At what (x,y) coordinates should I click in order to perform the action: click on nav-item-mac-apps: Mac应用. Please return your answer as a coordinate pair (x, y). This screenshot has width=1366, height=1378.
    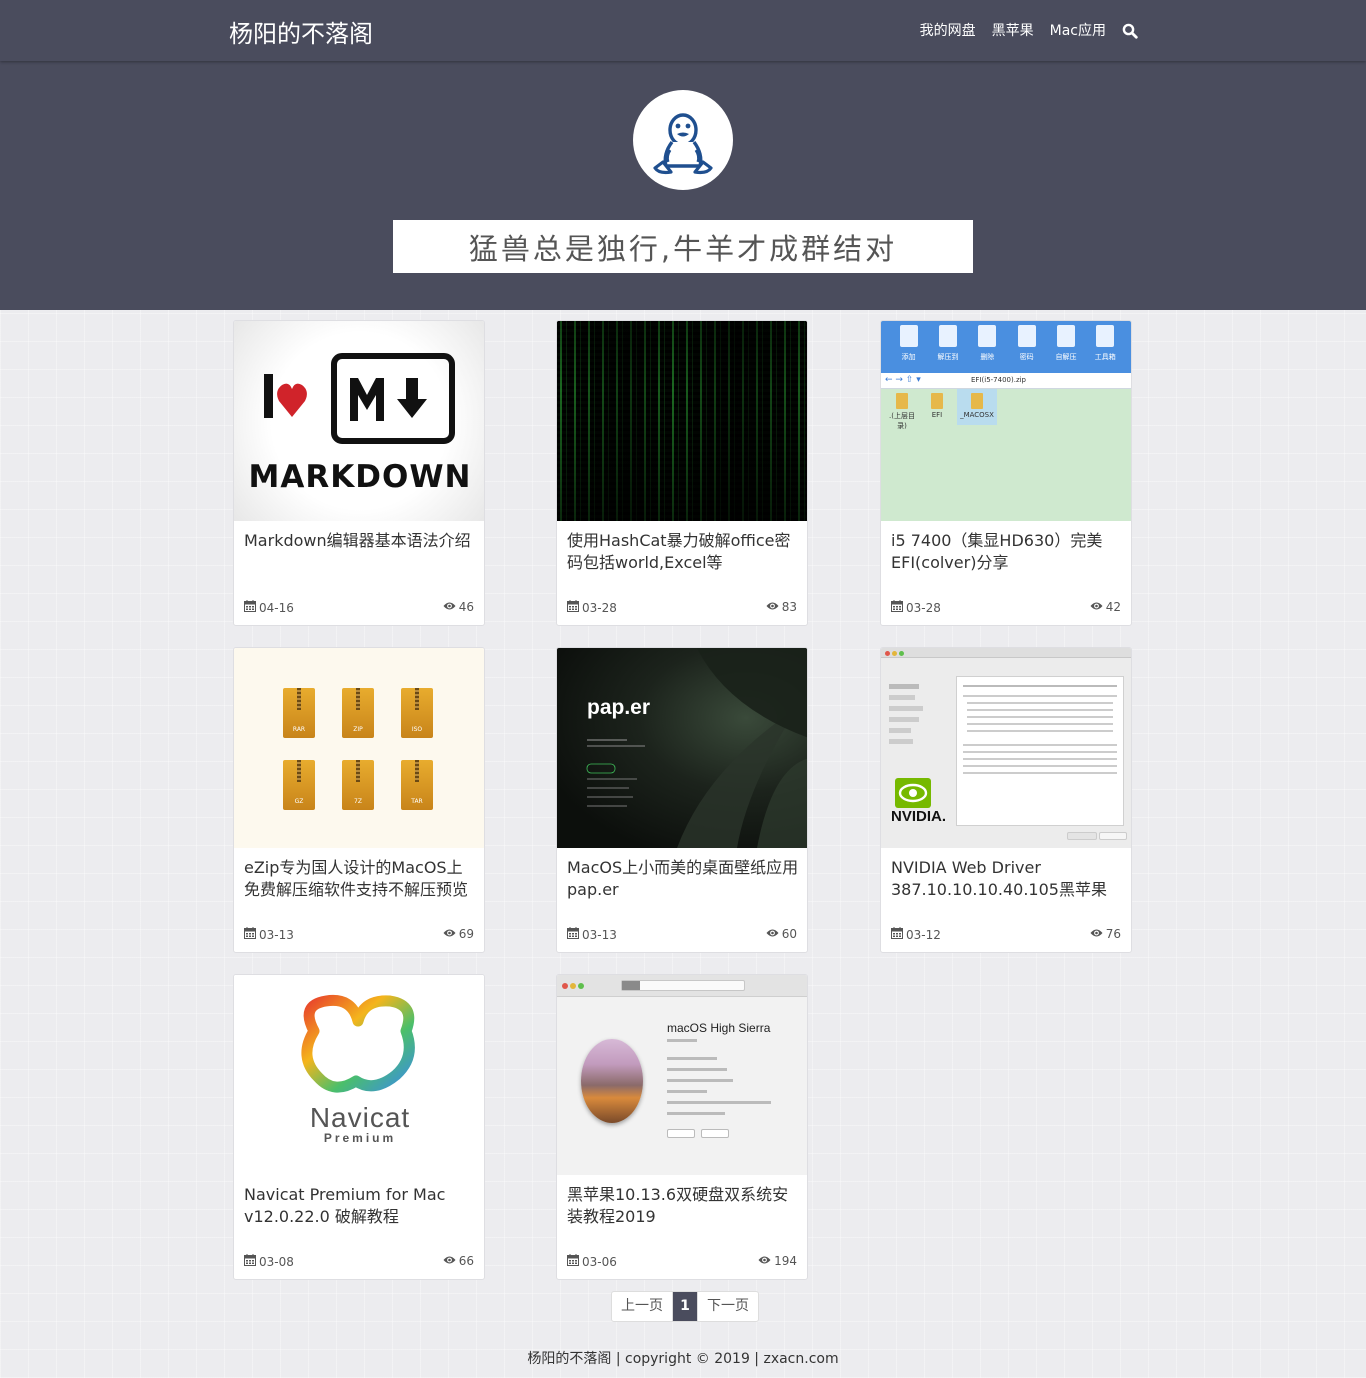
    Looking at the image, I should click on (1078, 30).